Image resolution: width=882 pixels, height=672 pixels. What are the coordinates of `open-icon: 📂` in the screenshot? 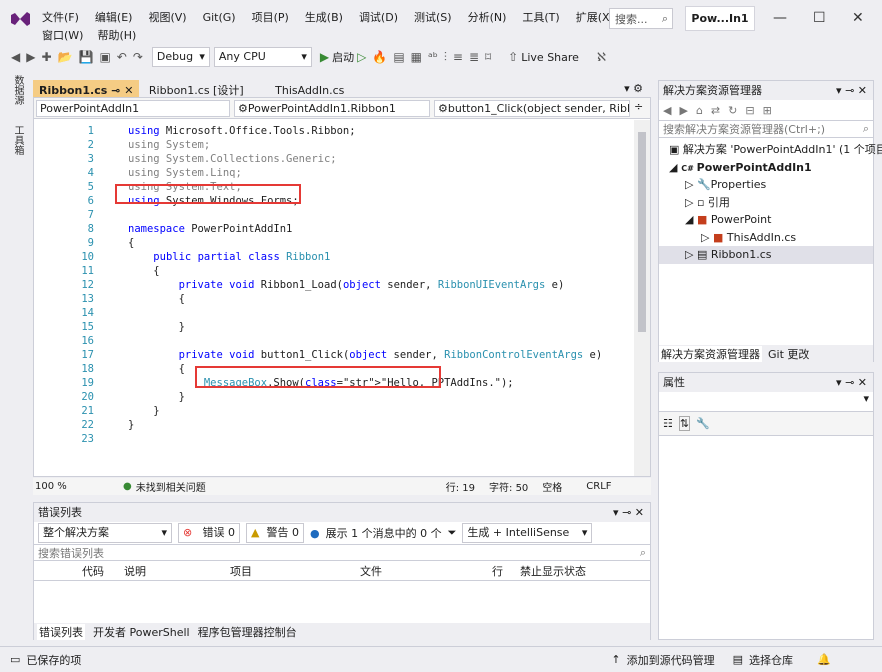 It's located at (65, 57).